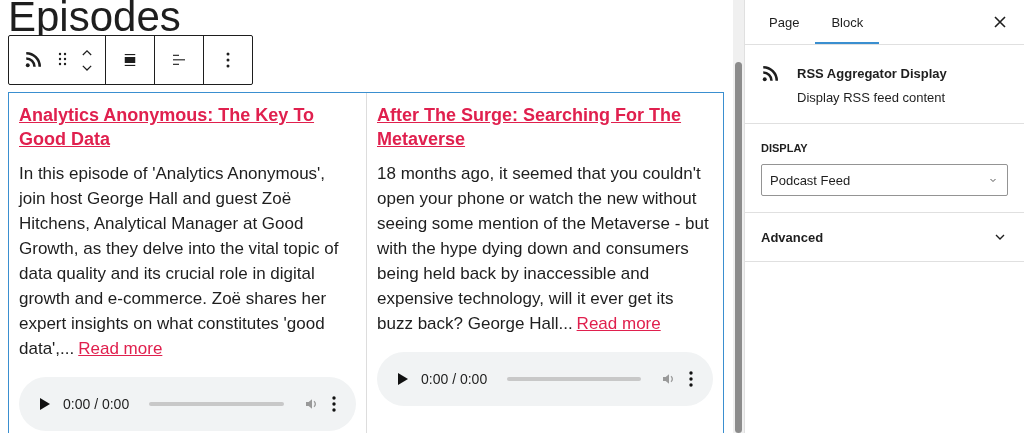 Image resolution: width=1024 pixels, height=433 pixels. I want to click on sidebar-tab: Page, so click(784, 22).